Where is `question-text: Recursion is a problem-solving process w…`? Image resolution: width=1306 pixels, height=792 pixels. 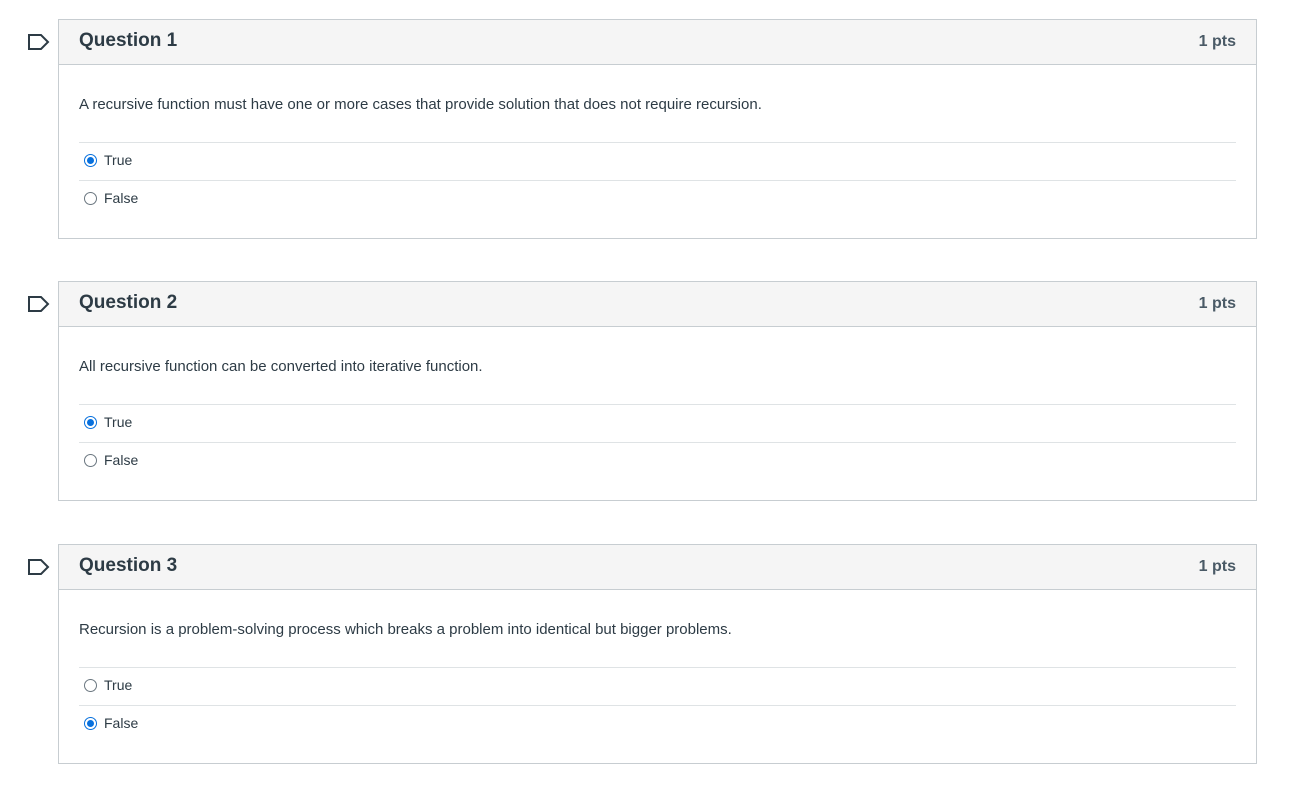
question-text: Recursion is a problem-solving process w… is located at coordinates (405, 629).